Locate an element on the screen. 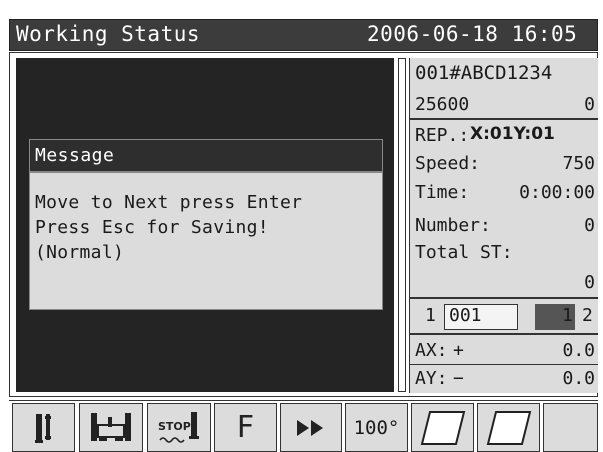  total-st-label: Total ST: is located at coordinates (464, 252).